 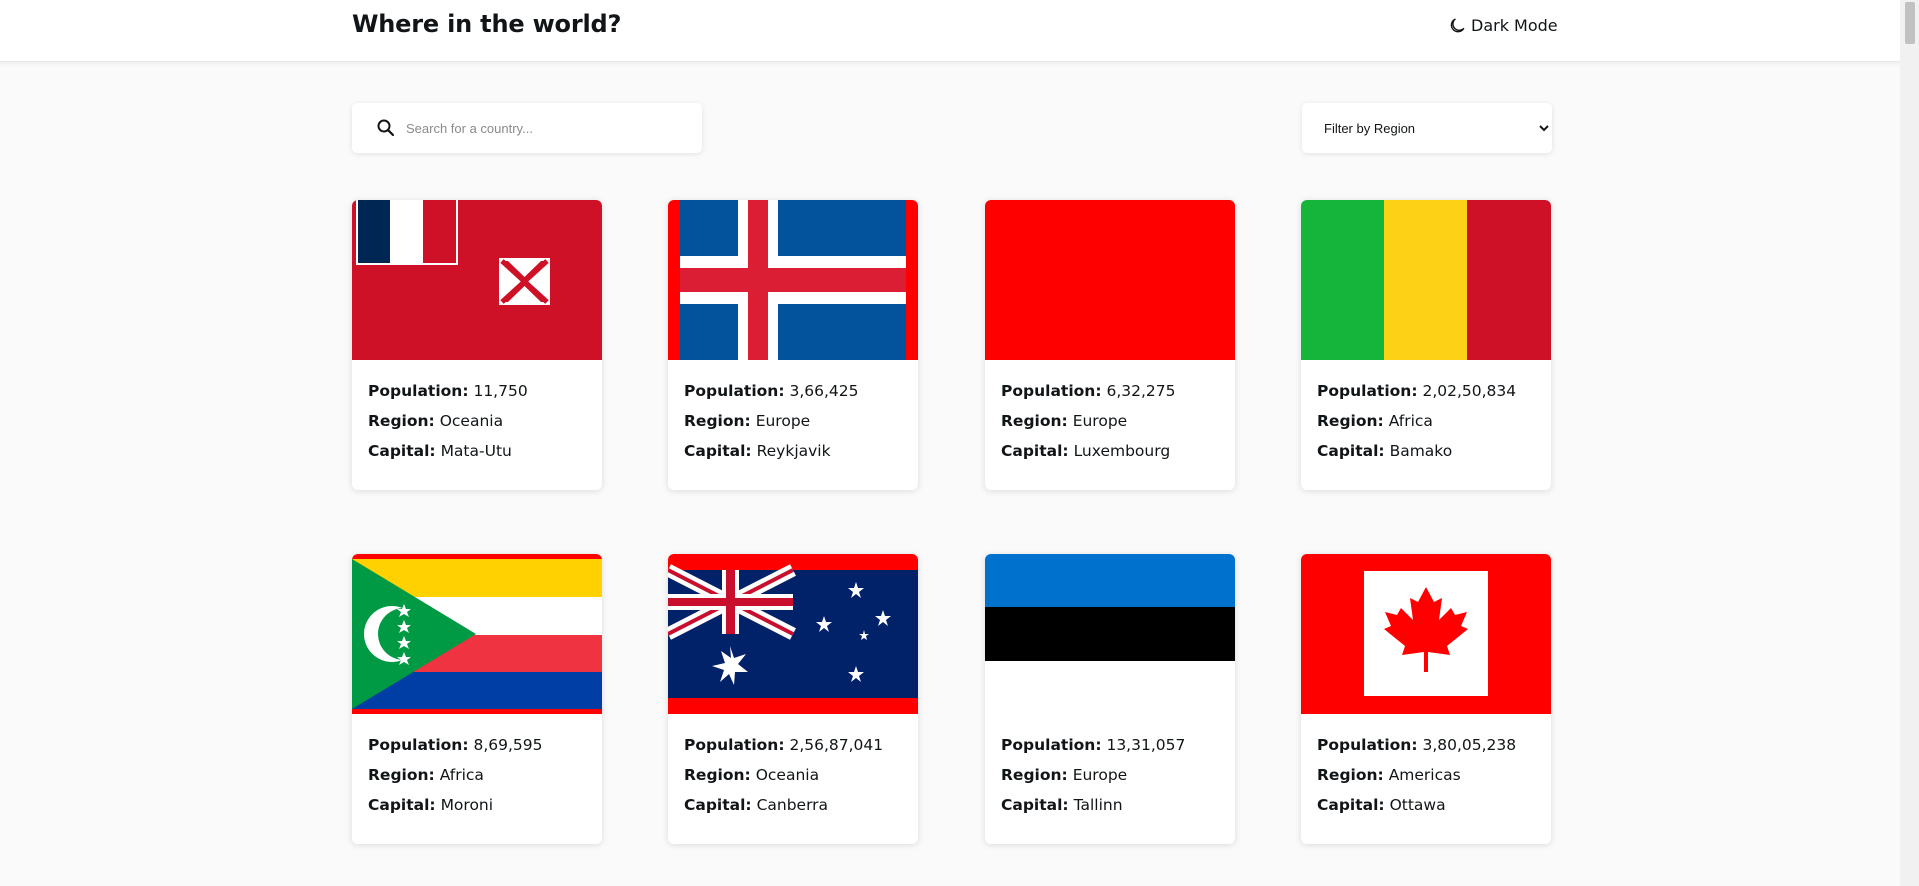 What do you see at coordinates (1381, 805) in the screenshot?
I see `capital-row: Capital: Ottawa` at bounding box center [1381, 805].